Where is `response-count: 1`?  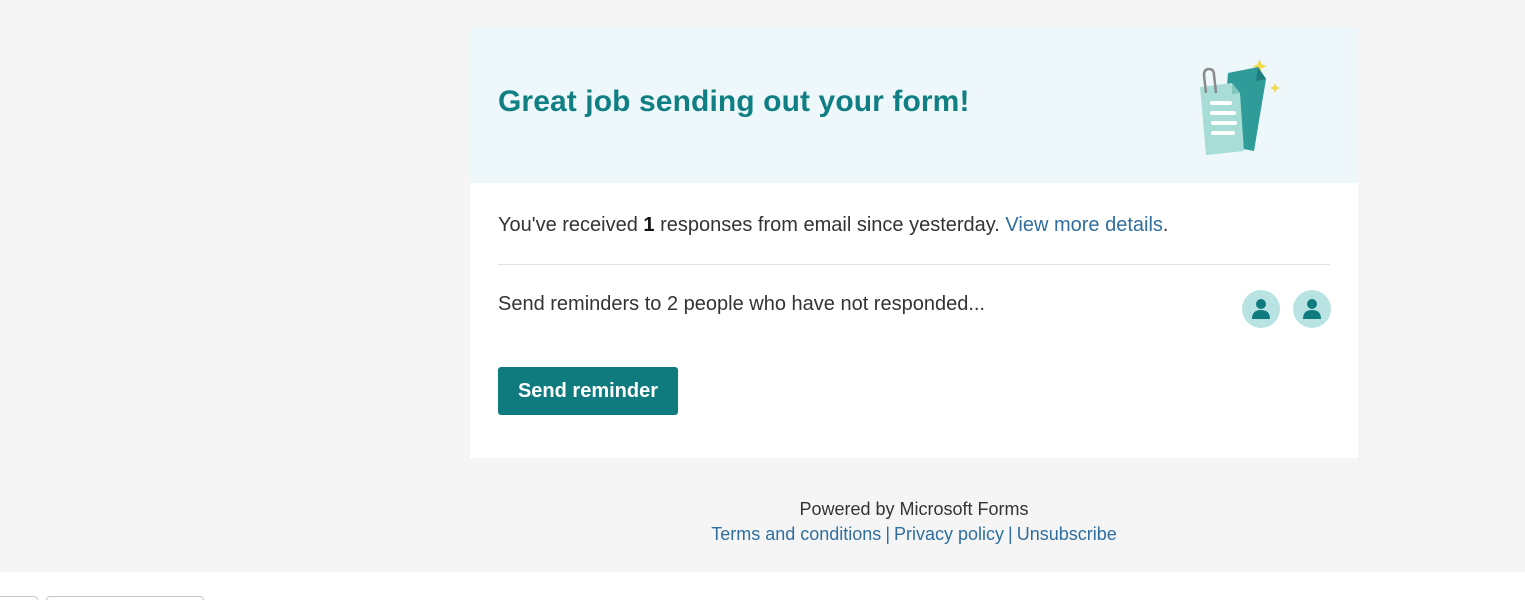 response-count: 1 is located at coordinates (649, 225).